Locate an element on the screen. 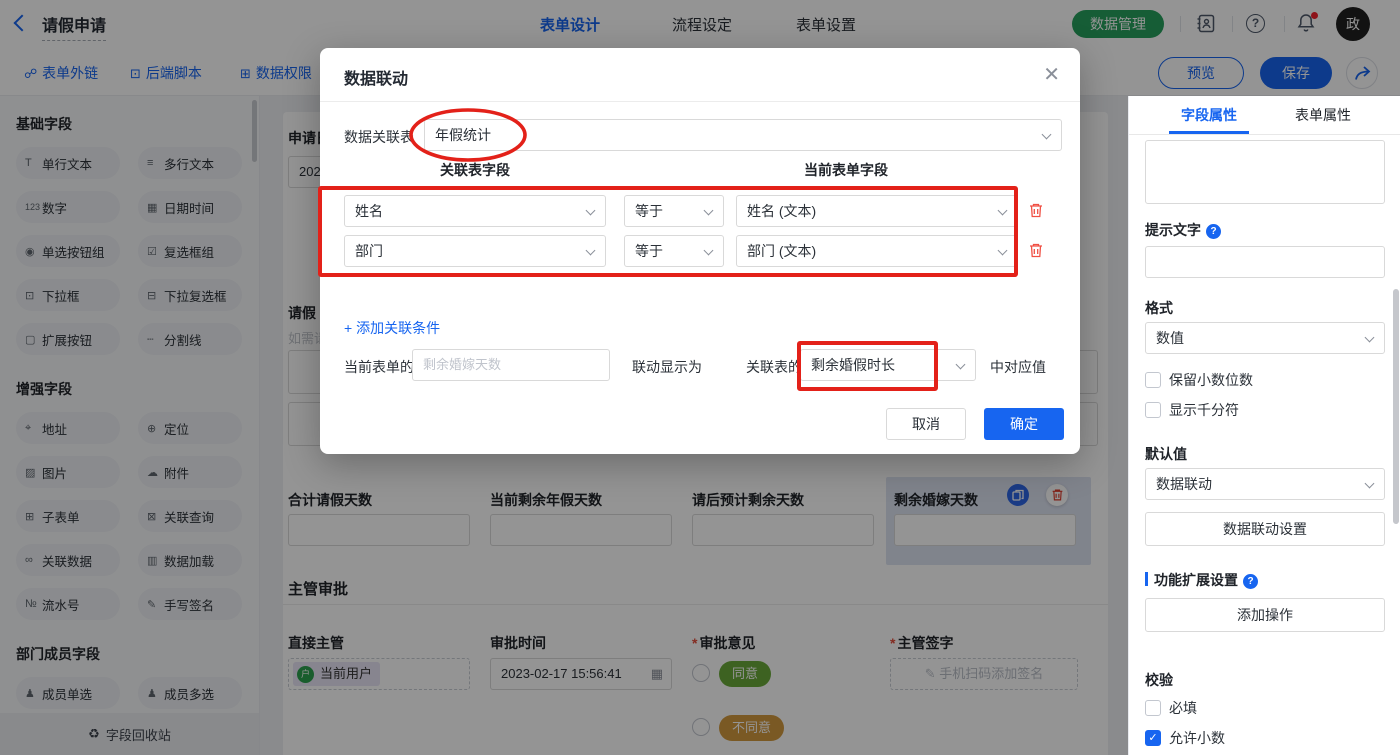 The width and height of the screenshot is (1400, 755). relation-table-select: 年假统计 is located at coordinates (743, 135).